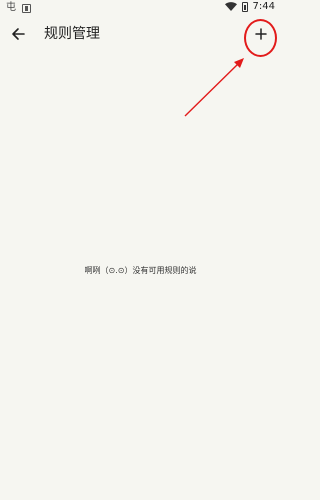 This screenshot has height=500, width=320. I want to click on status-notification-glyph: 屯, so click(11, 7).